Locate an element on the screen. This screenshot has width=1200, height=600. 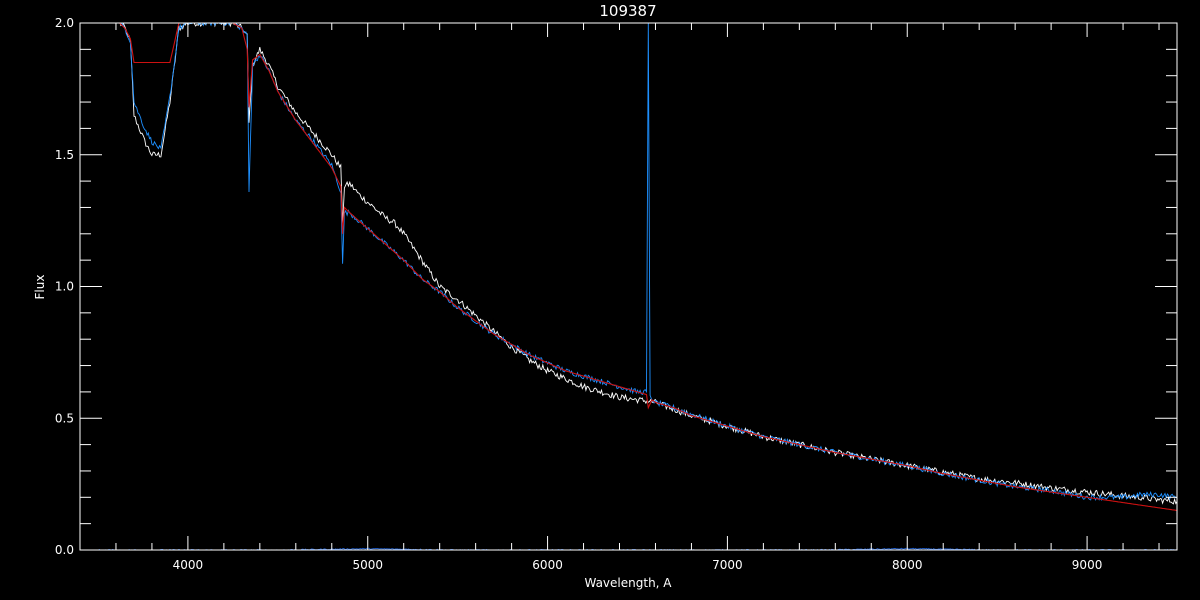
x-tick-label: 7000 is located at coordinates (727, 565).